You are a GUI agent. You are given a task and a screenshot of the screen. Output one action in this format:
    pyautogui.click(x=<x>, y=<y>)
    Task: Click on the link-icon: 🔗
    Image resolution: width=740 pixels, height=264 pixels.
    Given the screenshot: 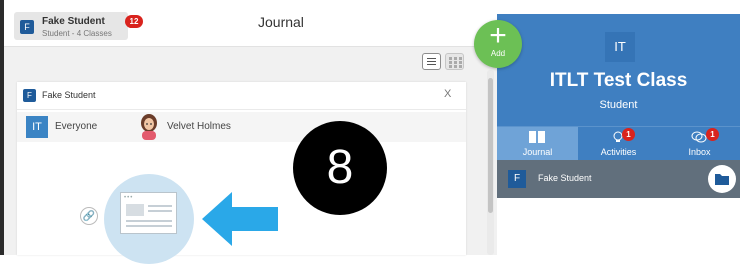 What is the action you would take?
    pyautogui.click(x=89, y=216)
    